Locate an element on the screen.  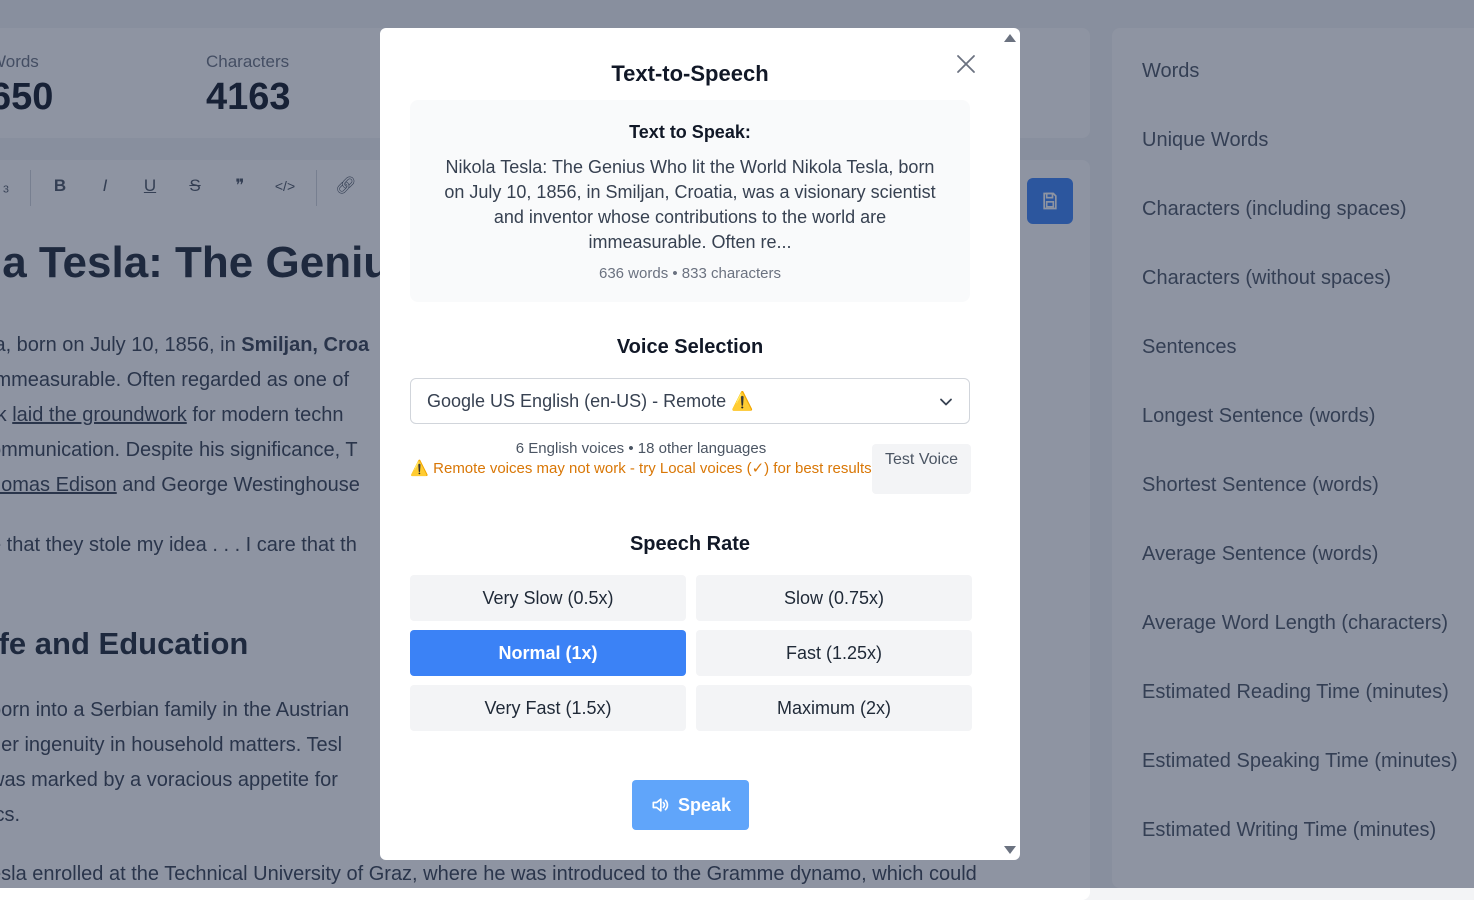
voice-count: 6 English voices • 18 other languages is located at coordinates (641, 448).